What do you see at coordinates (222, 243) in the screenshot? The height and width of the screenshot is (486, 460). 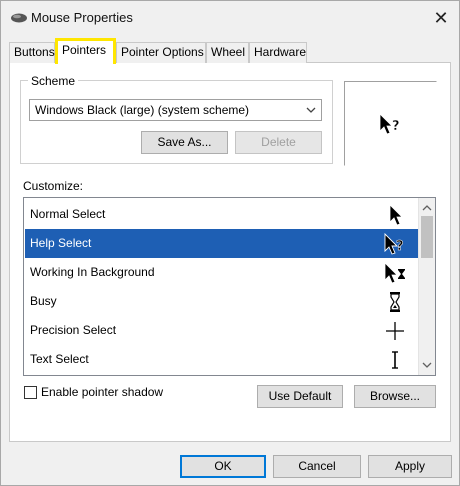 I see `list-item: Help Select ?` at bounding box center [222, 243].